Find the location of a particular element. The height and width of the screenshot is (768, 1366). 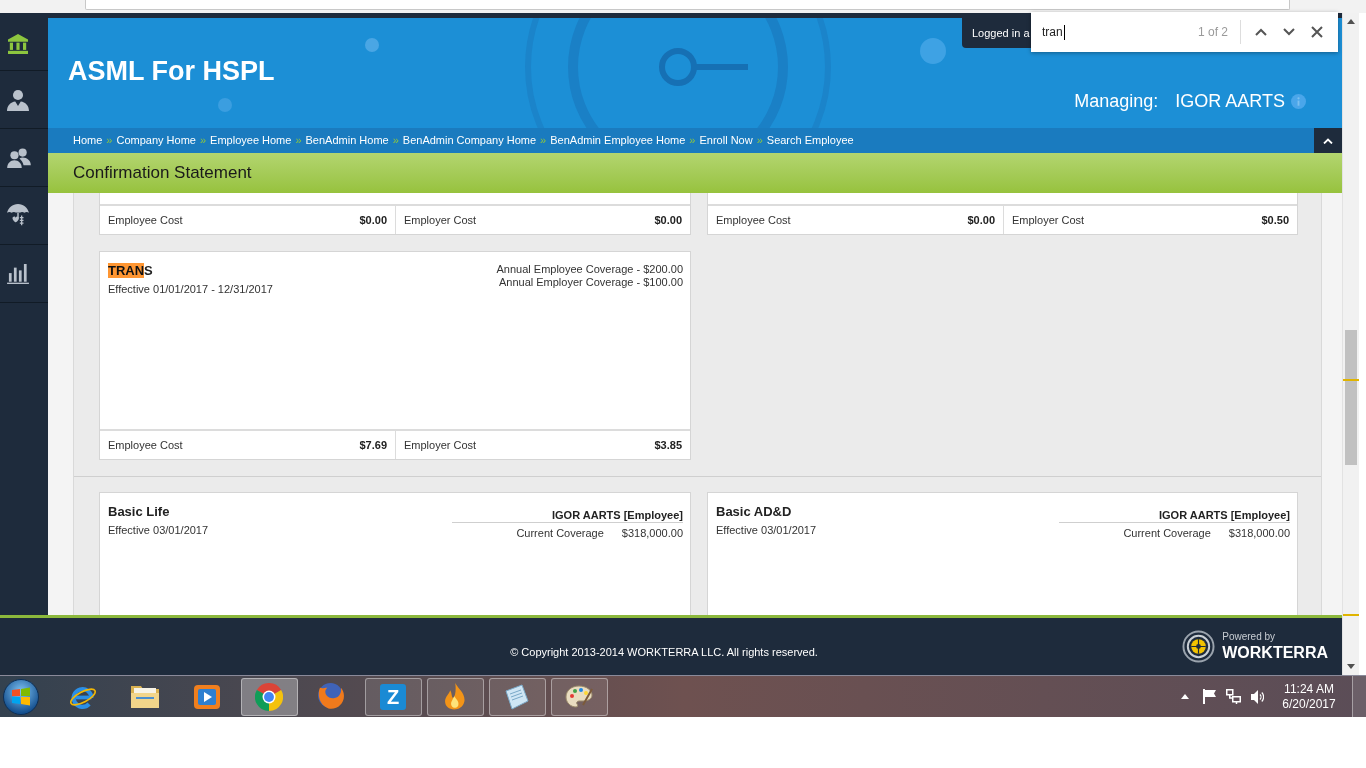

cost-amount: $3.85 is located at coordinates (668, 445).